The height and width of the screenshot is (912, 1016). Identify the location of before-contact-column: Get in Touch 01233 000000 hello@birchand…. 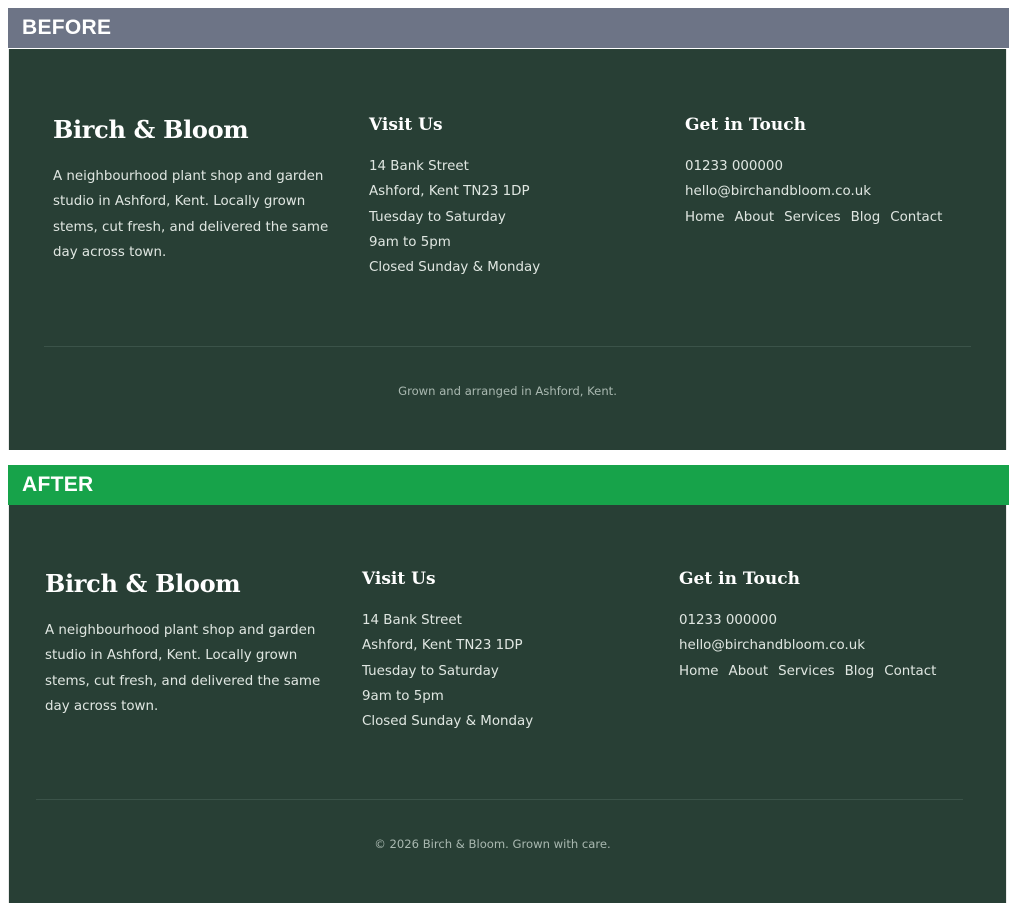
(813, 172).